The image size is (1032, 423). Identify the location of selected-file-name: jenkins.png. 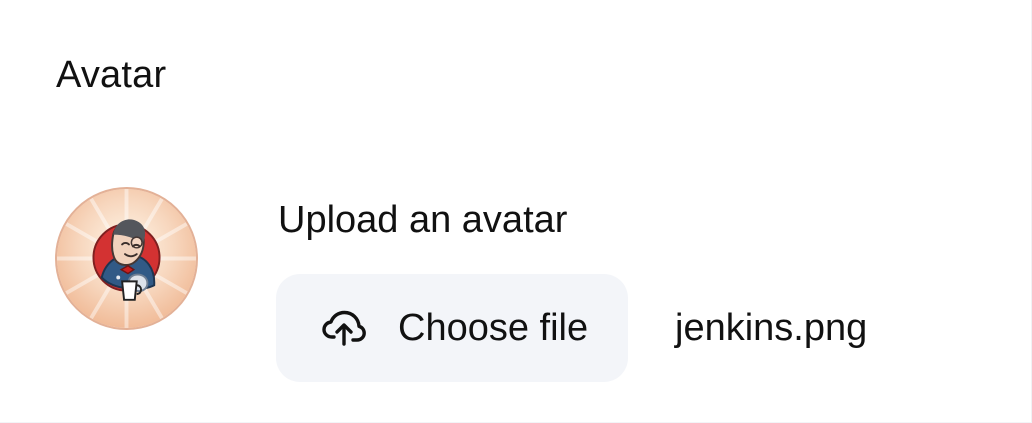
(771, 328).